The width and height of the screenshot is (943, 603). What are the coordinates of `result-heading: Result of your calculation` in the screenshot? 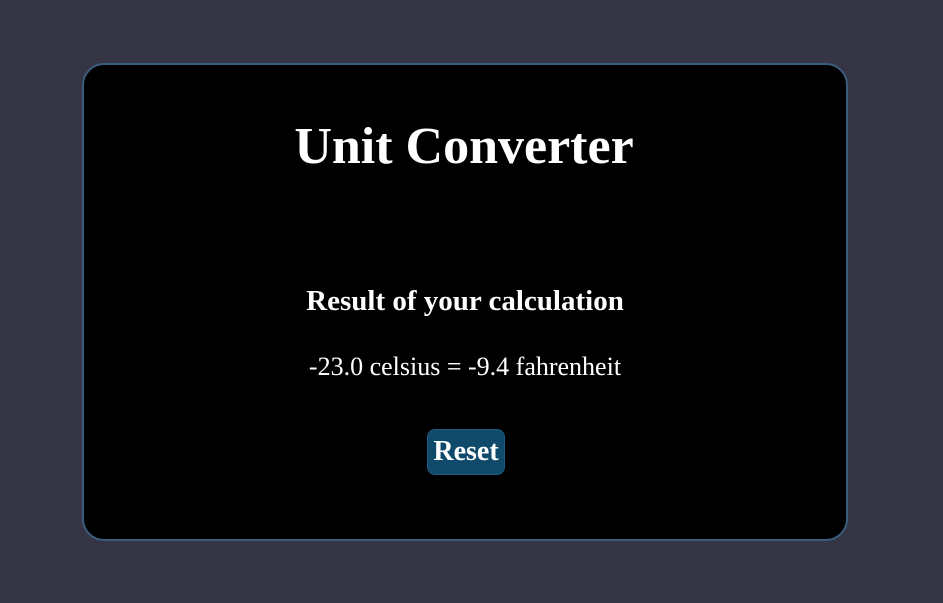 It's located at (465, 301).